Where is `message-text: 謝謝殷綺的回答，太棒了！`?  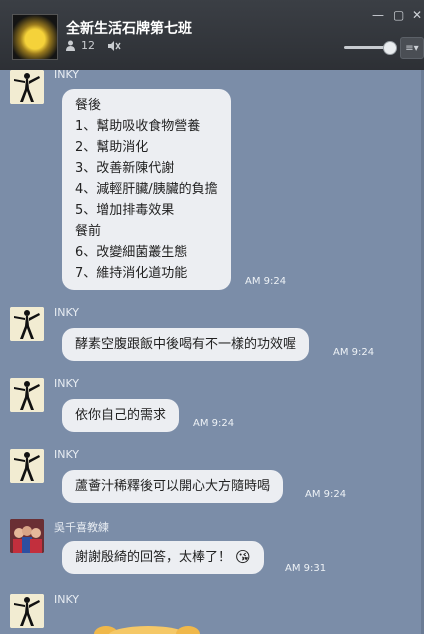
message-text: 謝謝殷綺的回答，太棒了！ is located at coordinates (153, 557).